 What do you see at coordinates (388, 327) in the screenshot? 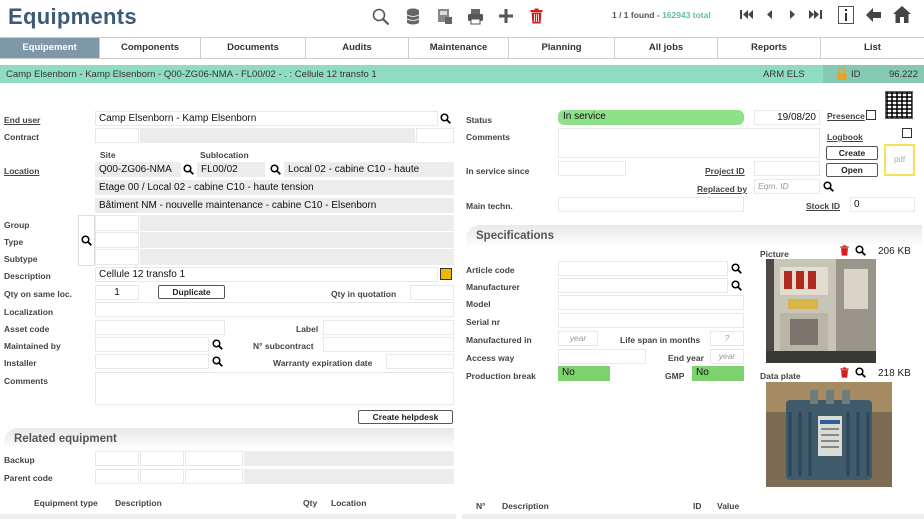
I see `label-field` at bounding box center [388, 327].